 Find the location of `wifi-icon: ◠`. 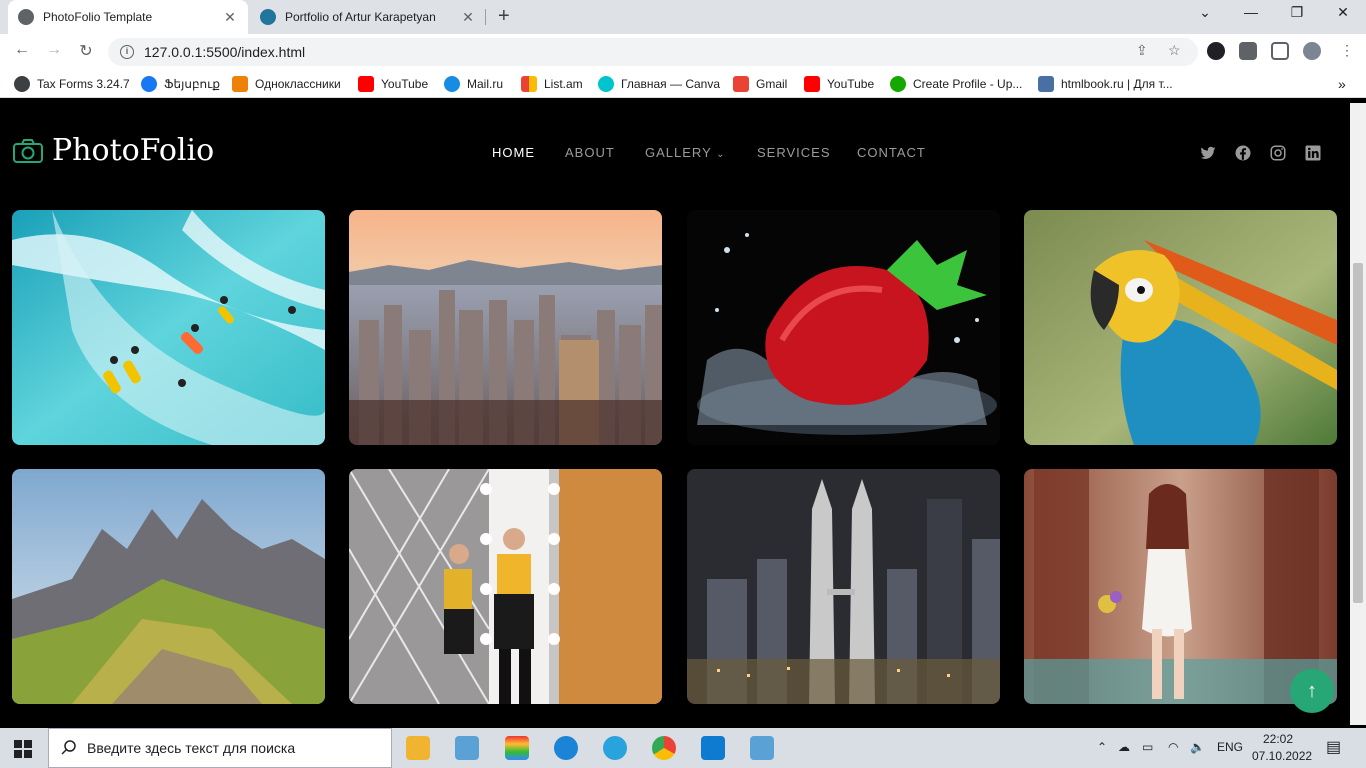

wifi-icon: ◠ is located at coordinates (1173, 747).